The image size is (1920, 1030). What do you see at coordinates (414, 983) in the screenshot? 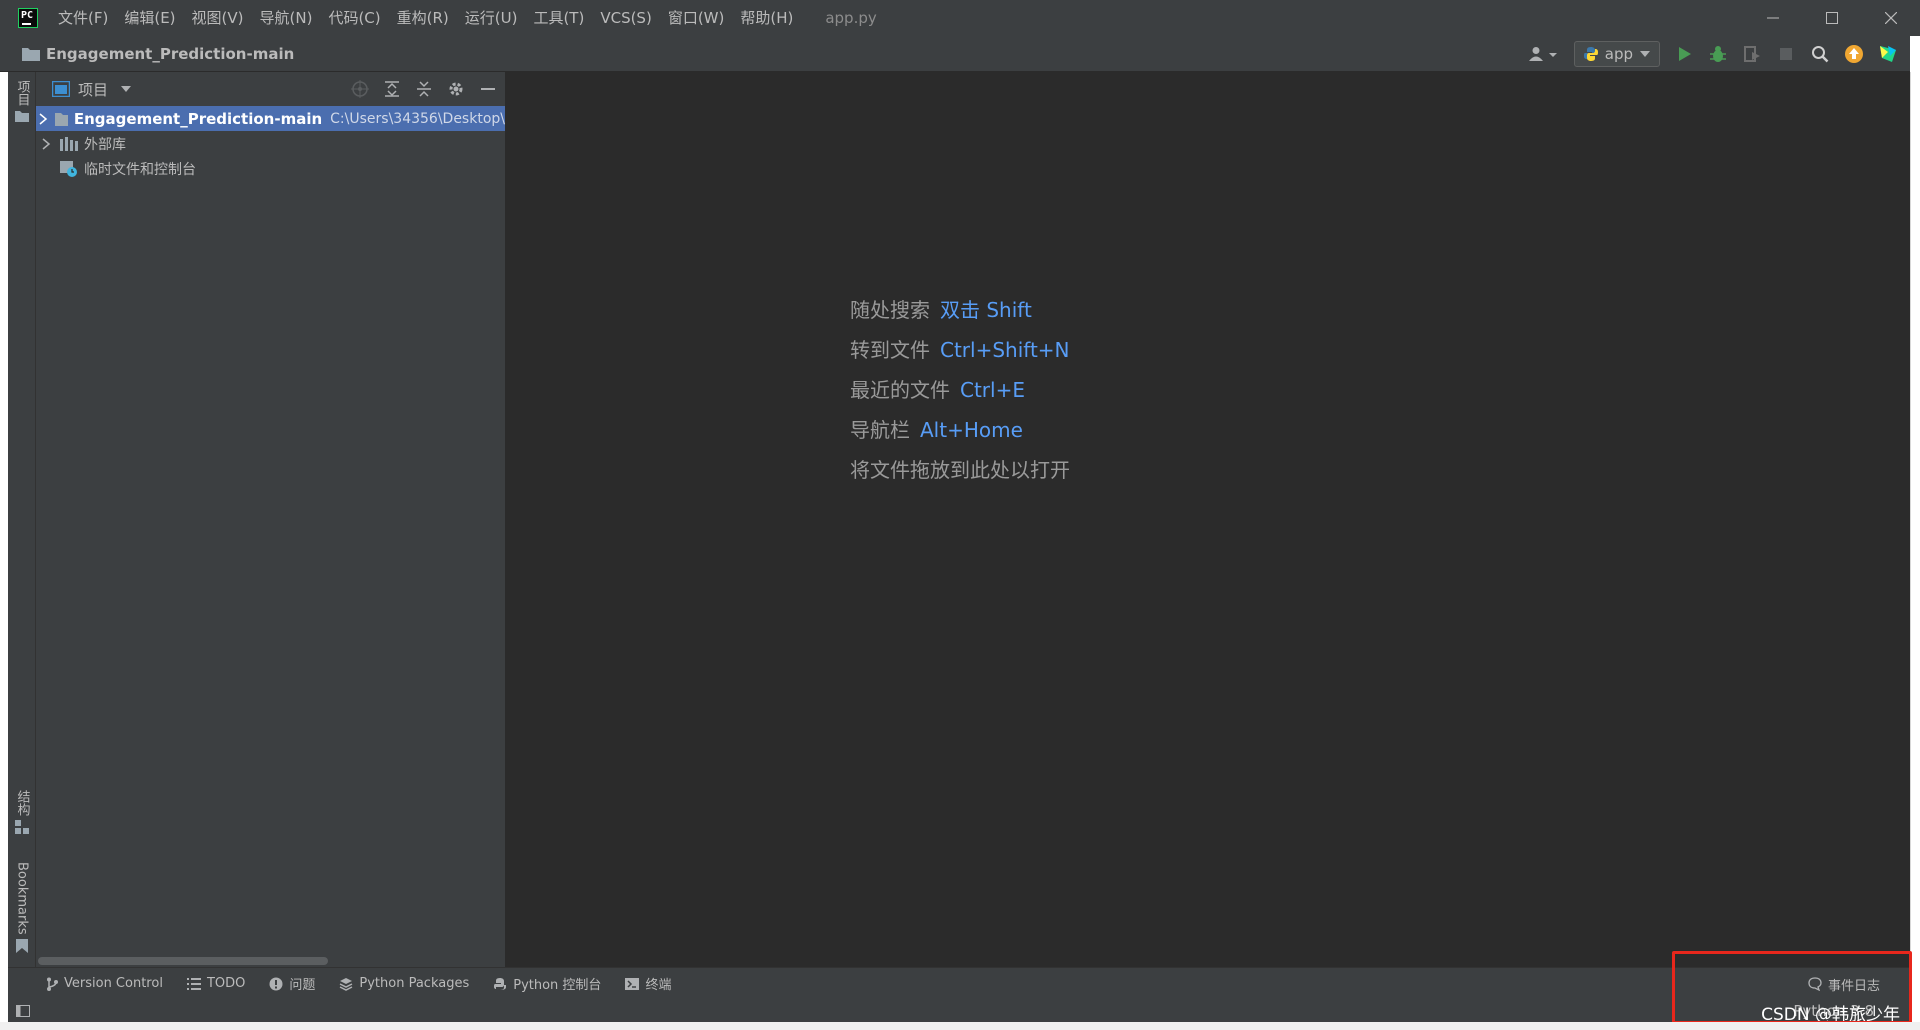
I see `tool-label: Python Packages` at bounding box center [414, 983].